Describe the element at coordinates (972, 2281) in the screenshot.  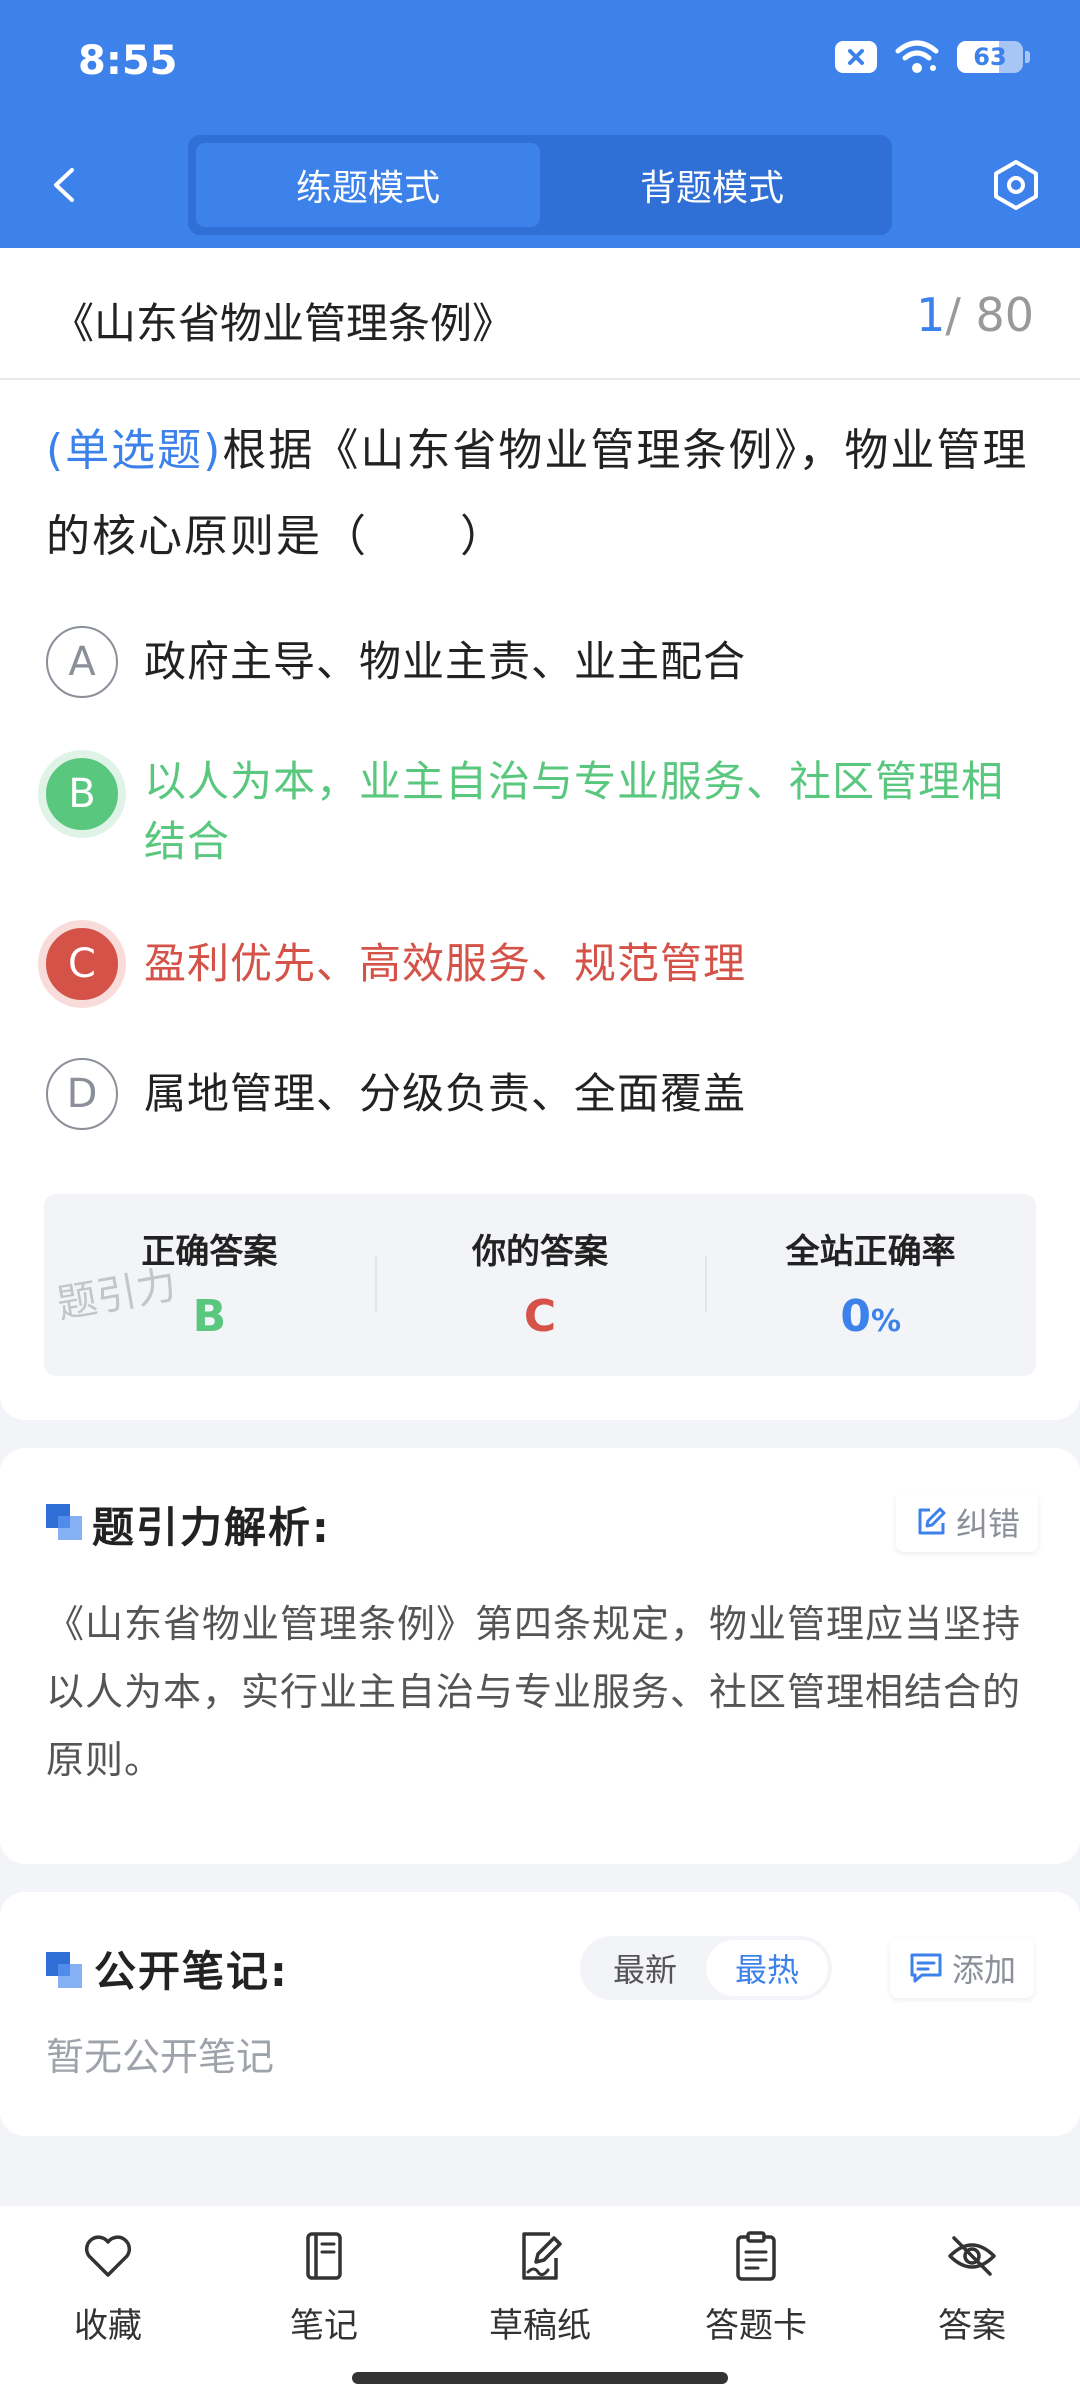
I see `show-answer-button: 答案` at that location.